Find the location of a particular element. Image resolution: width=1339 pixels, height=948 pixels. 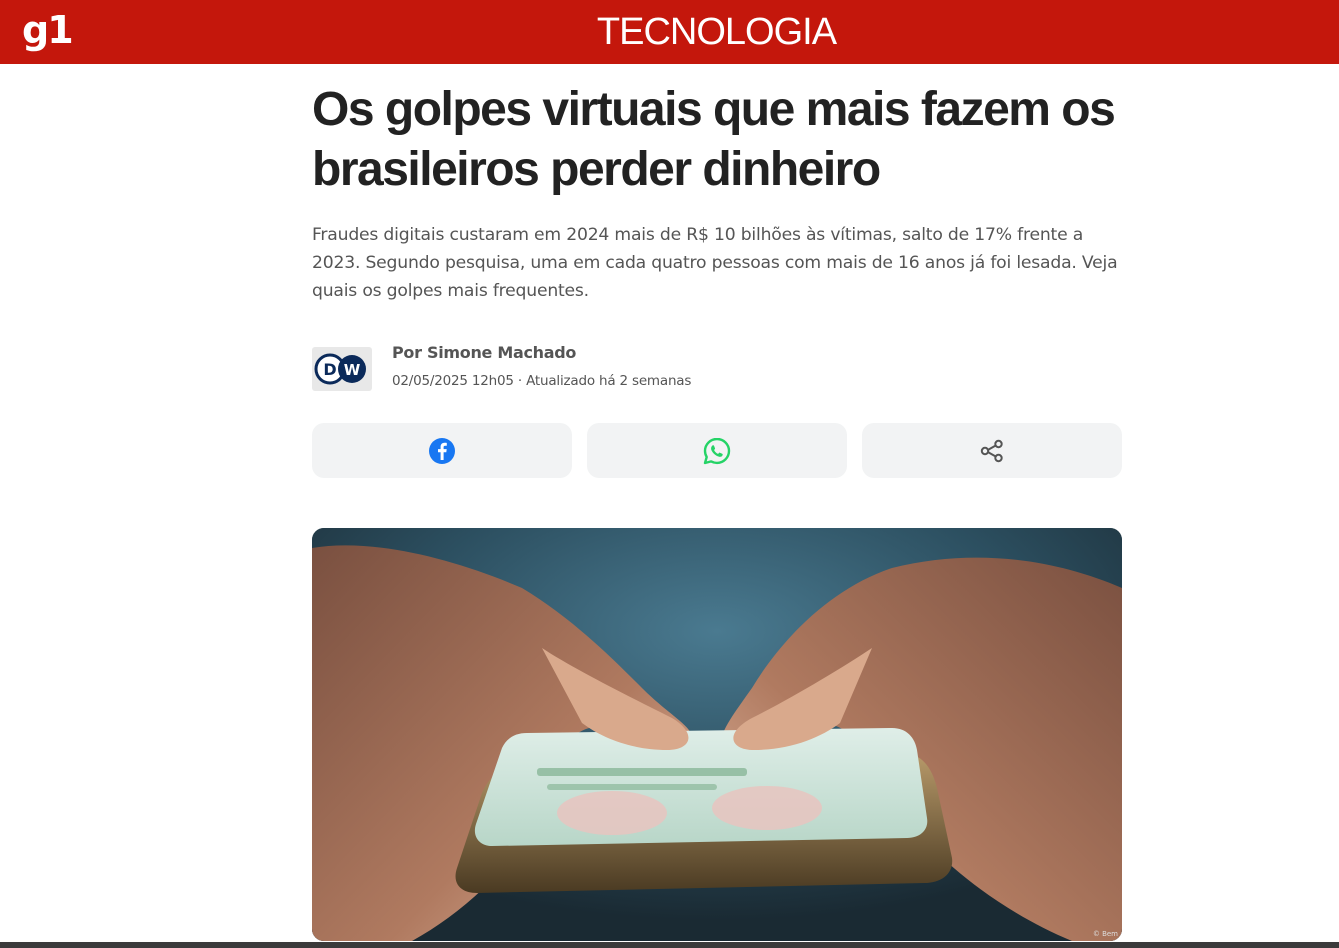

share-icon is located at coordinates (991, 450).